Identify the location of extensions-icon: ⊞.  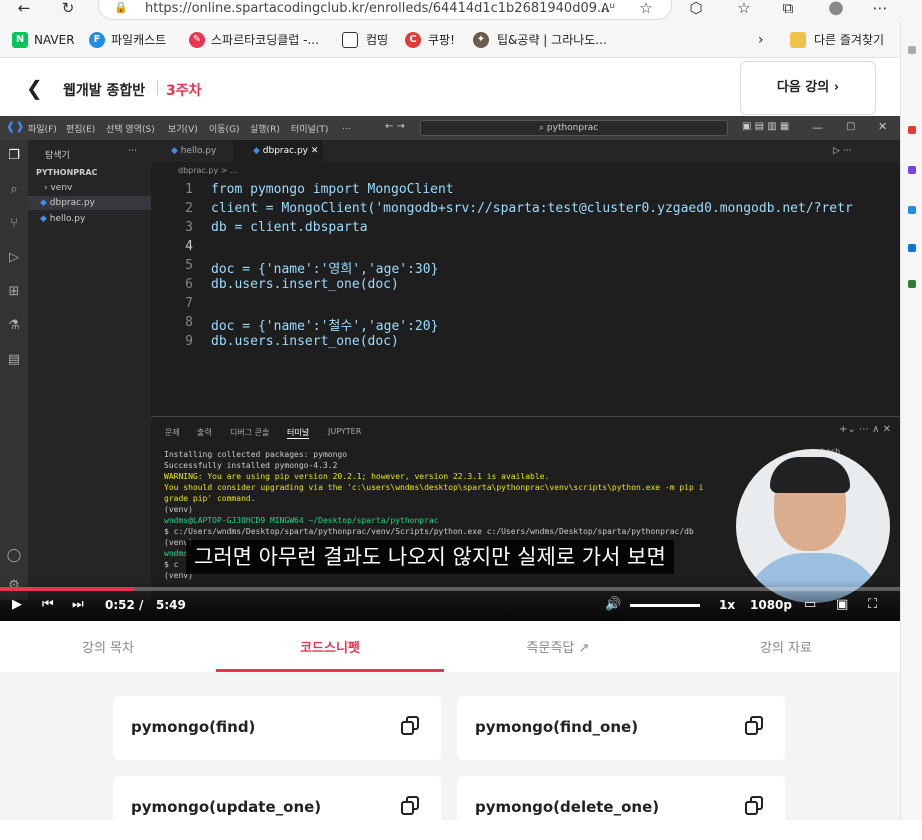
(14, 292).